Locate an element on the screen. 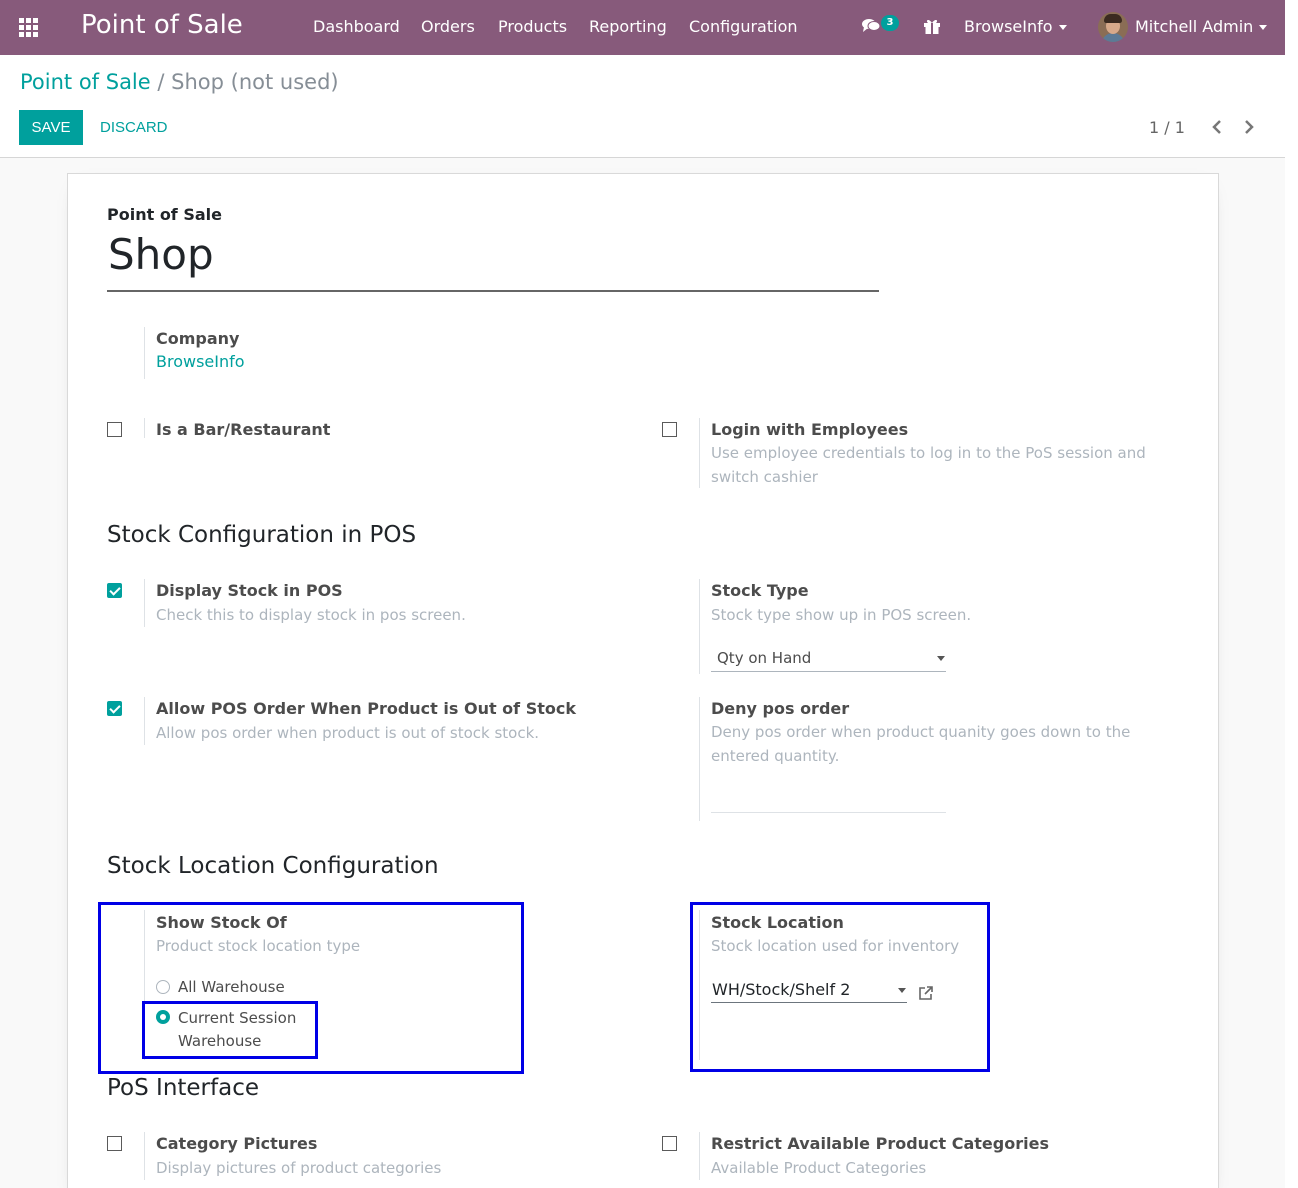 The height and width of the screenshot is (1188, 1298). menu-configuration: Configuration is located at coordinates (743, 26).